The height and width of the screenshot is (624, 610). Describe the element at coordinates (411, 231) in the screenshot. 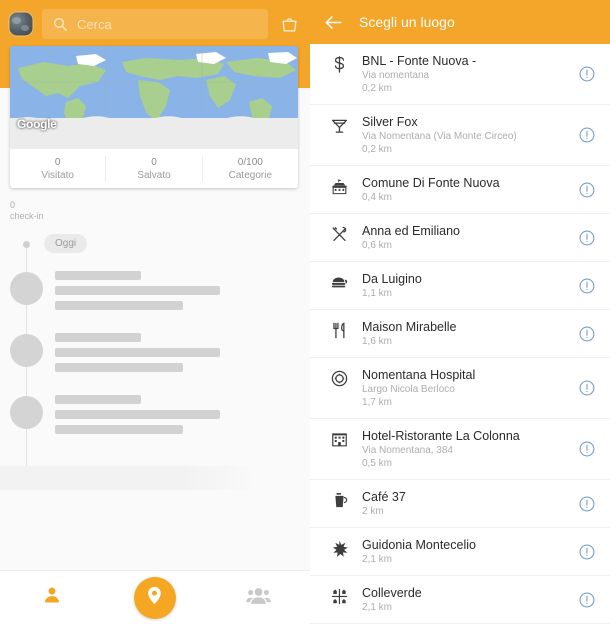

I see `place-name: Anna ed Emiliano` at that location.